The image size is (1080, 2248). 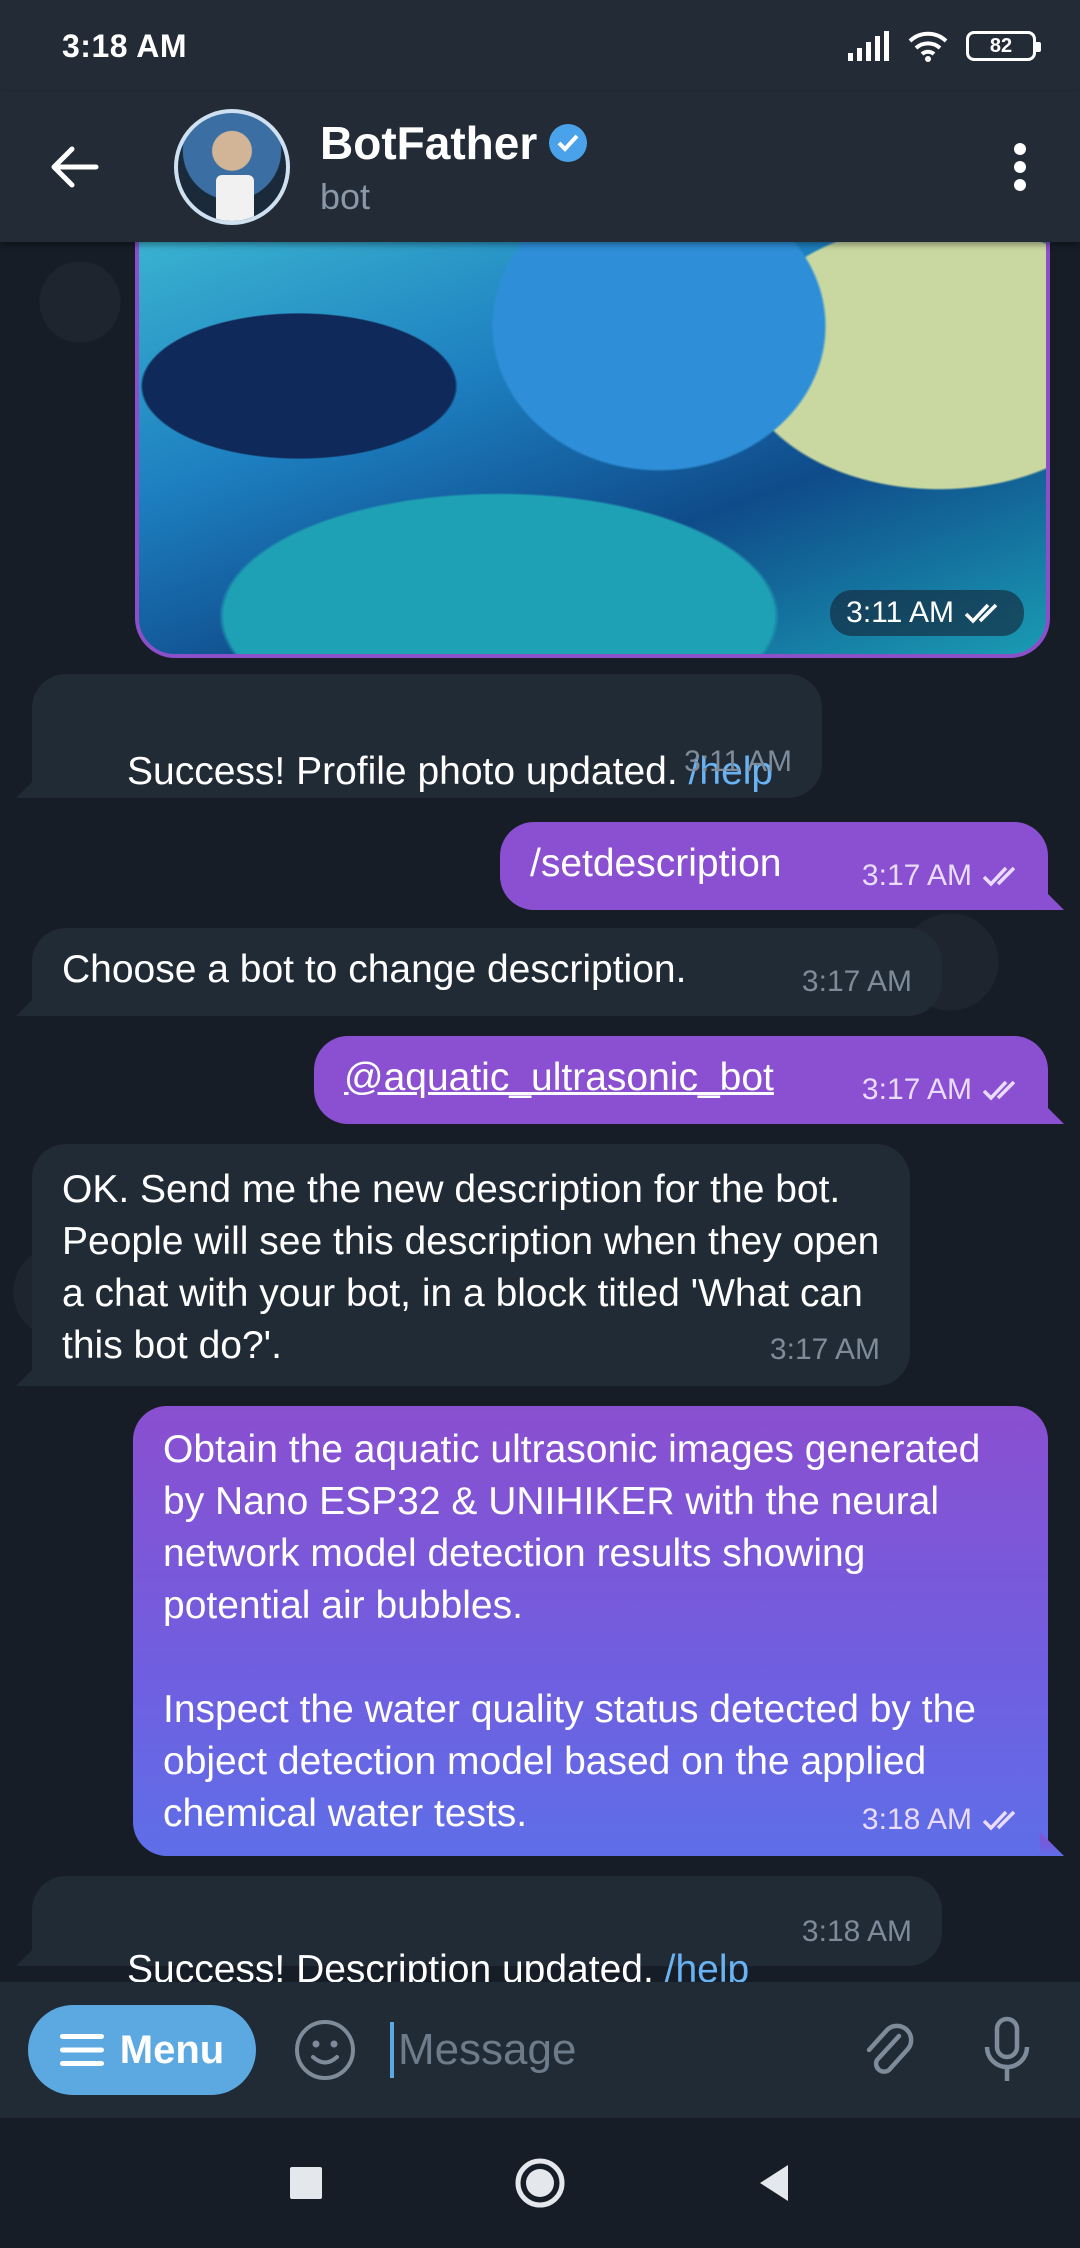 What do you see at coordinates (707, 1965) in the screenshot?
I see `help-command-link: /help` at bounding box center [707, 1965].